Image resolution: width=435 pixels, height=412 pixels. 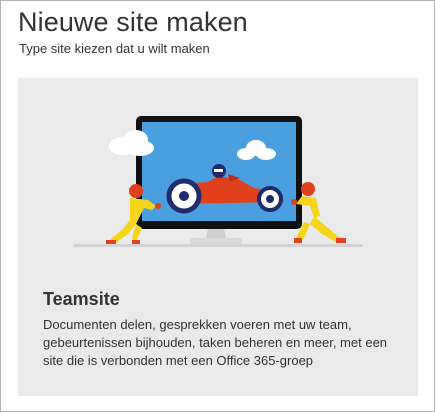 I want to click on monitor-stand, so click(x=216, y=233).